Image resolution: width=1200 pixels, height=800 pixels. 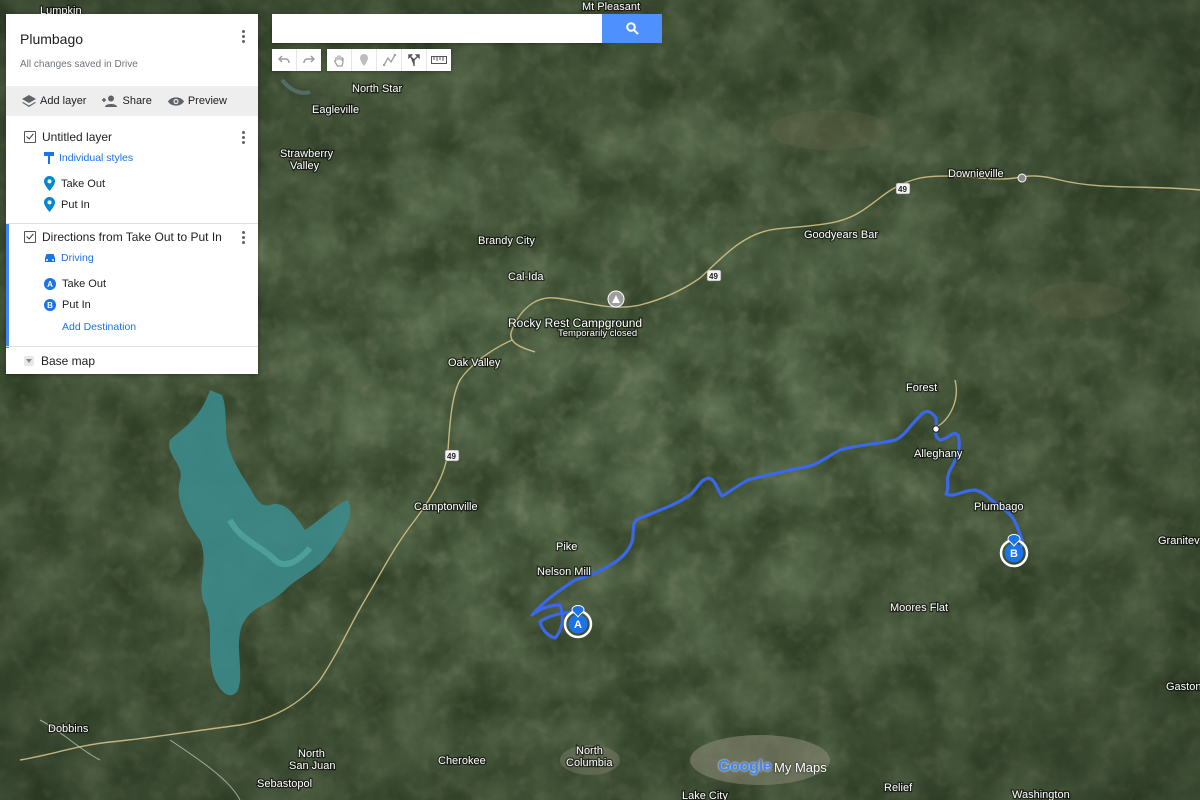 What do you see at coordinates (69, 258) in the screenshot?
I see `travel-mode-driving: Driving` at bounding box center [69, 258].